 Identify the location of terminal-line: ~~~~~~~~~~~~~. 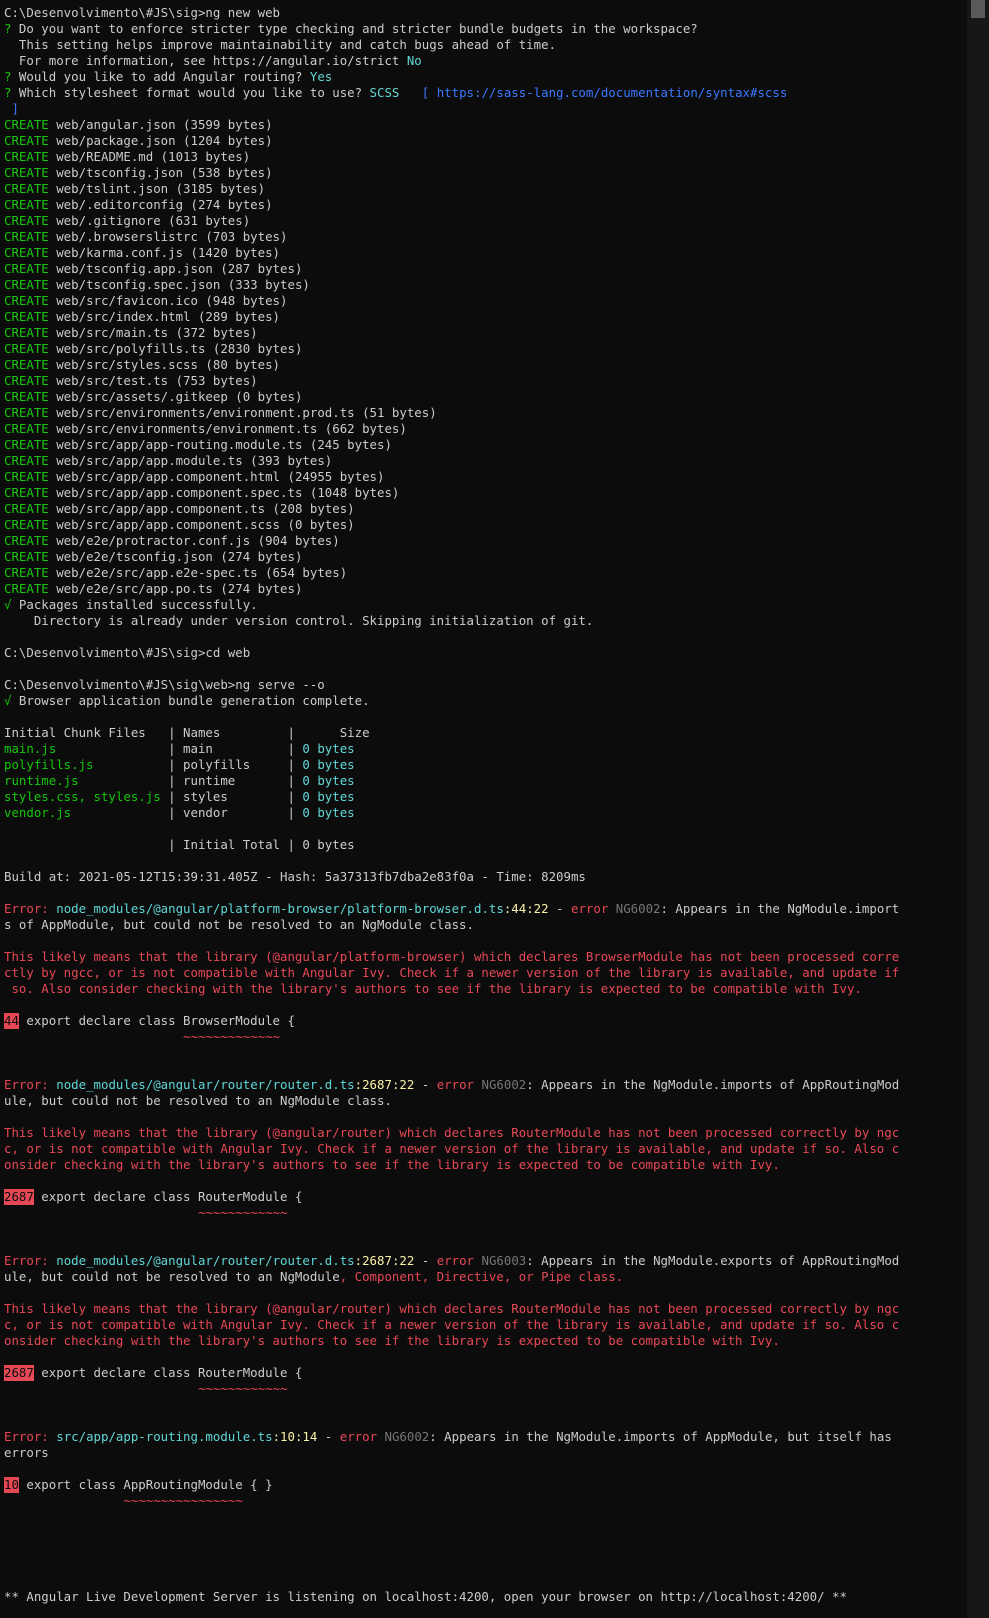
(142, 1036).